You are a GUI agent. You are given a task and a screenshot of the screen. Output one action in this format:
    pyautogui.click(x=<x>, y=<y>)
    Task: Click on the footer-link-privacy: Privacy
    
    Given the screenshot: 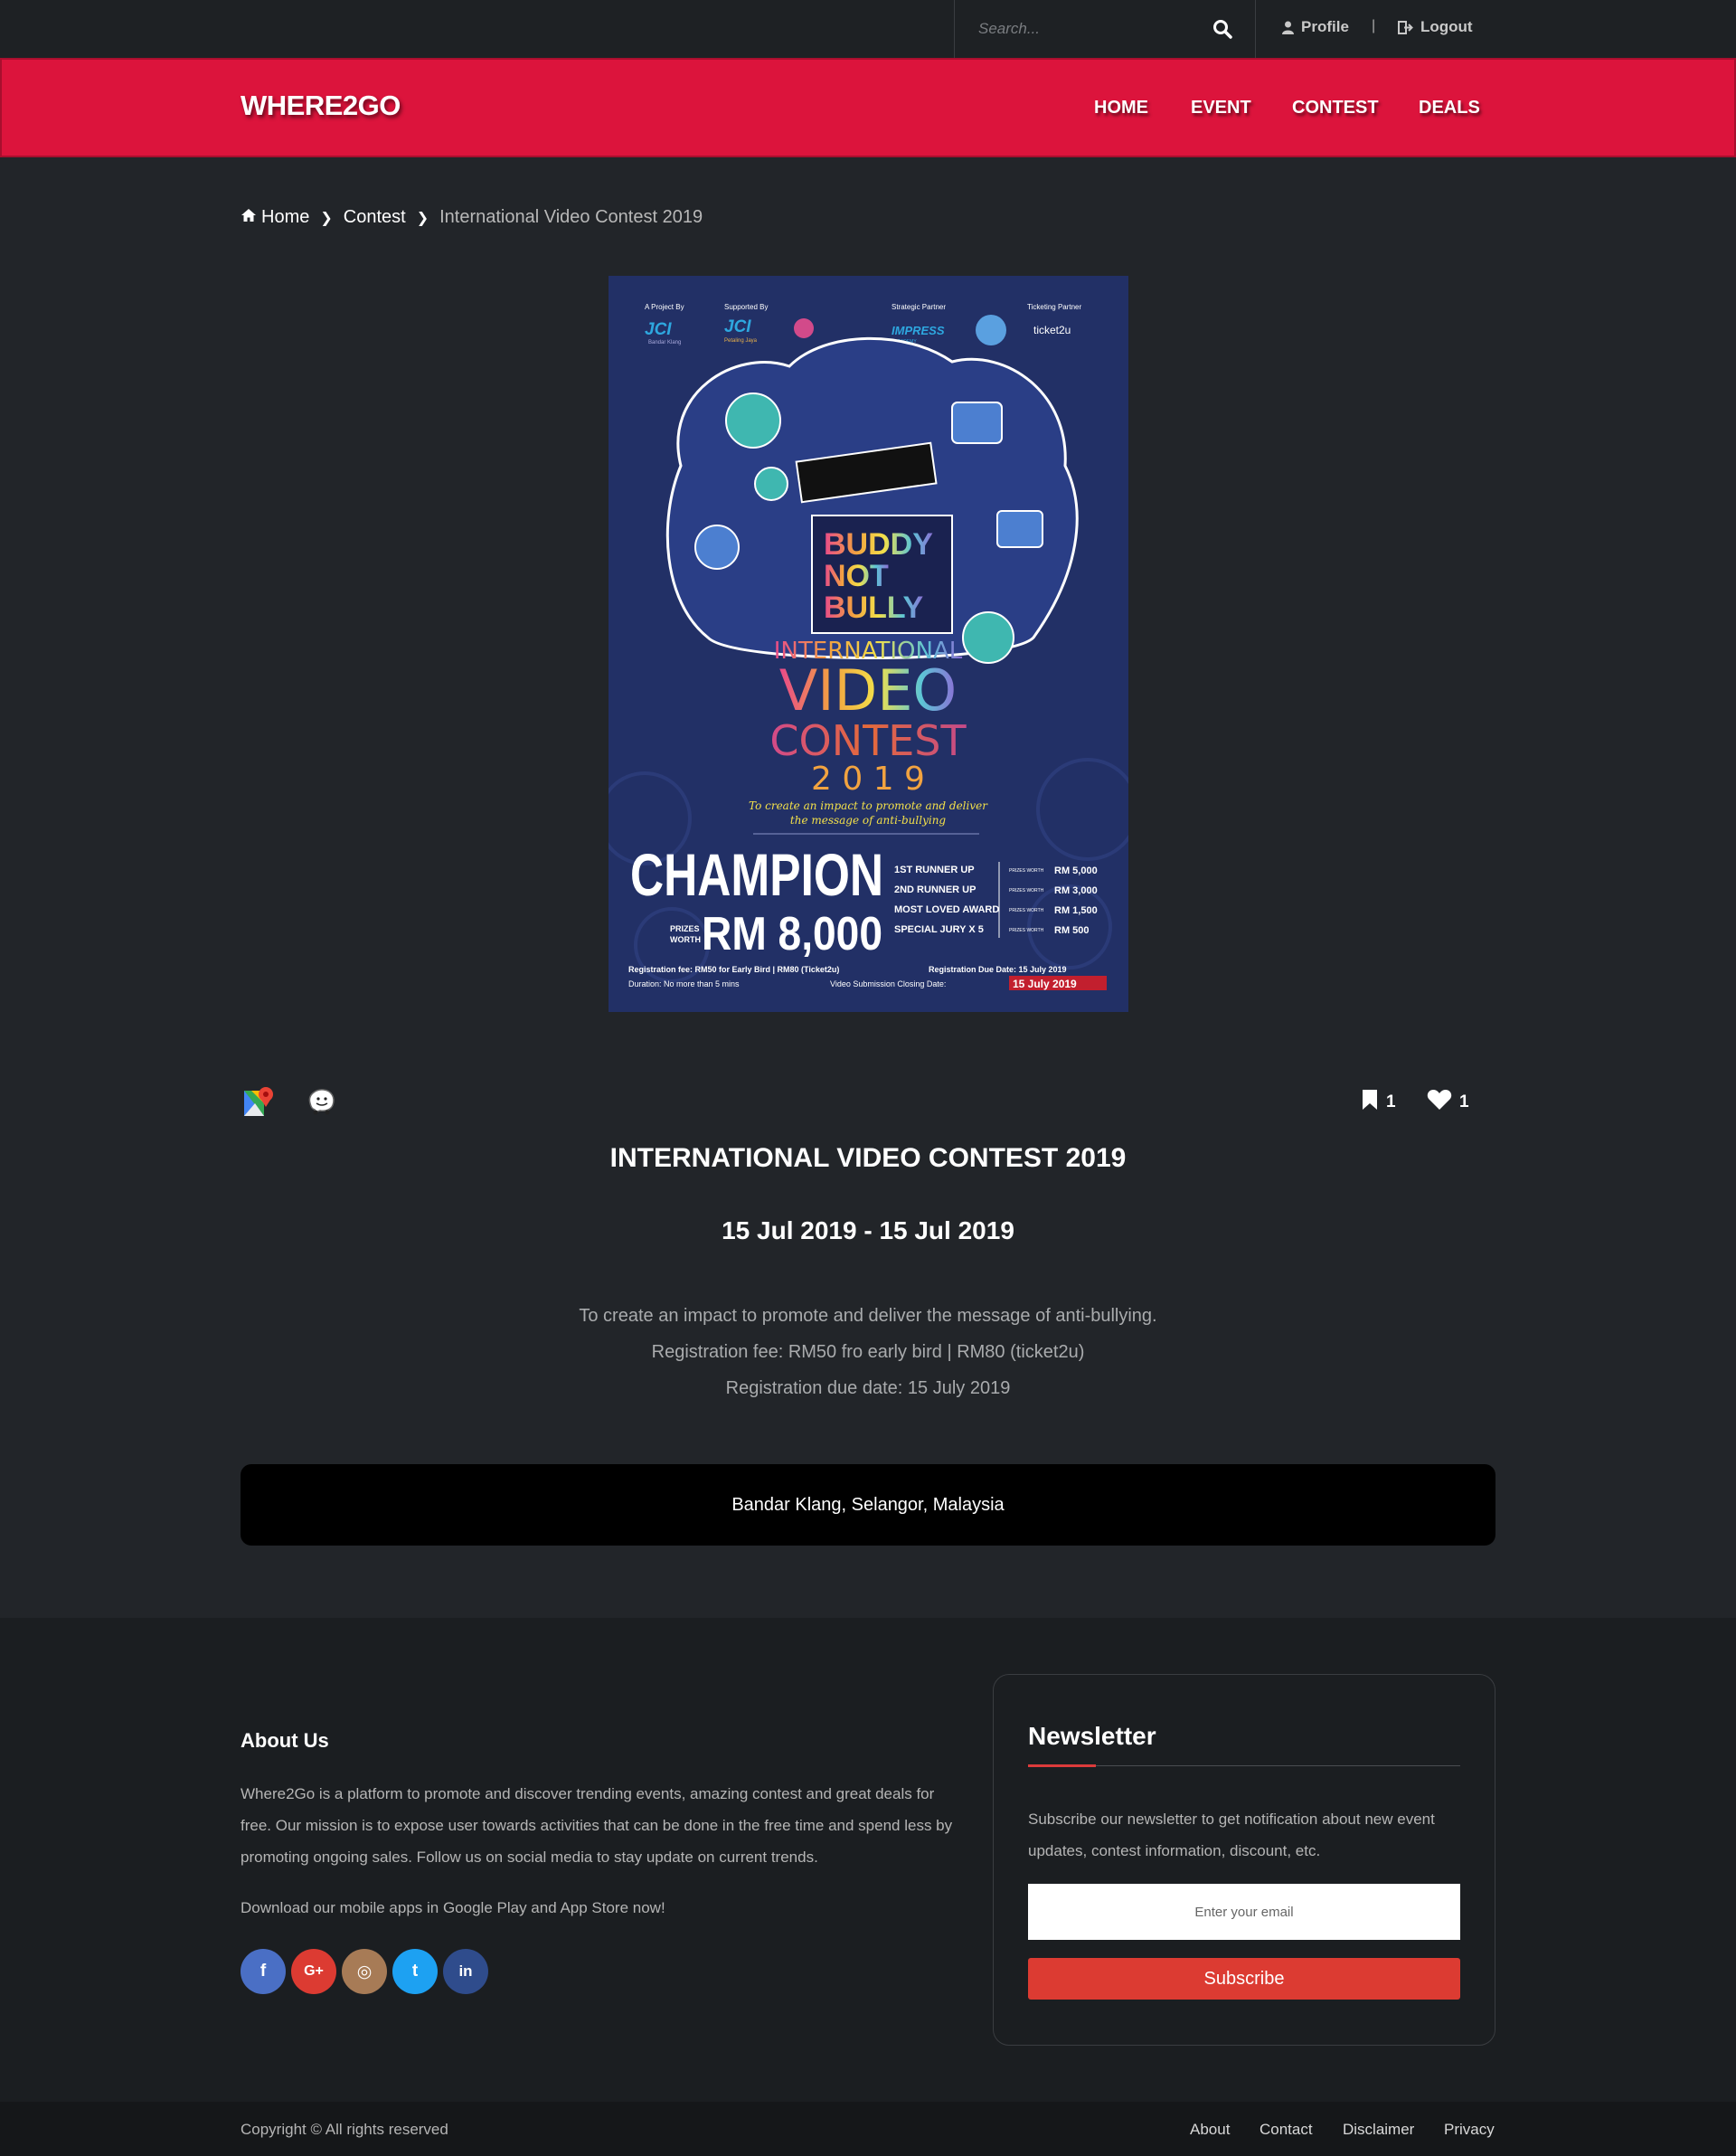 What is the action you would take?
    pyautogui.click(x=1470, y=2130)
    